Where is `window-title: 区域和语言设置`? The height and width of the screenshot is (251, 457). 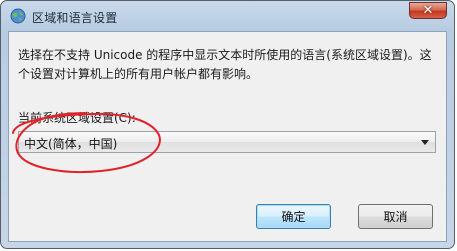 window-title: 区域和语言设置 is located at coordinates (75, 18).